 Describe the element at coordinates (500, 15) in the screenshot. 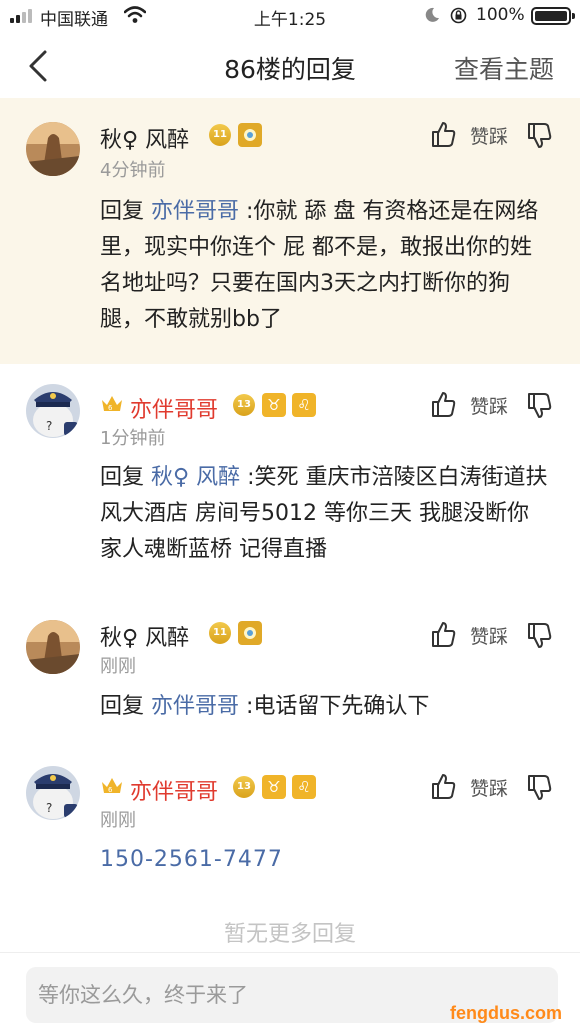

I see `battery-percent: 100%` at that location.